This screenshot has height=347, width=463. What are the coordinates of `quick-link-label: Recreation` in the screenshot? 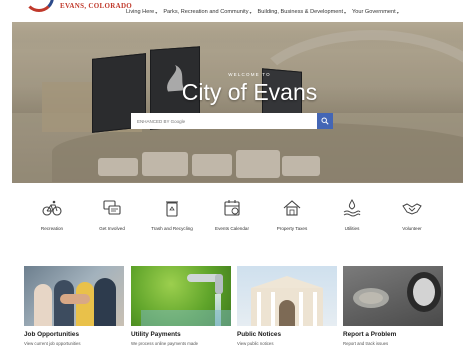 It's located at (52, 228).